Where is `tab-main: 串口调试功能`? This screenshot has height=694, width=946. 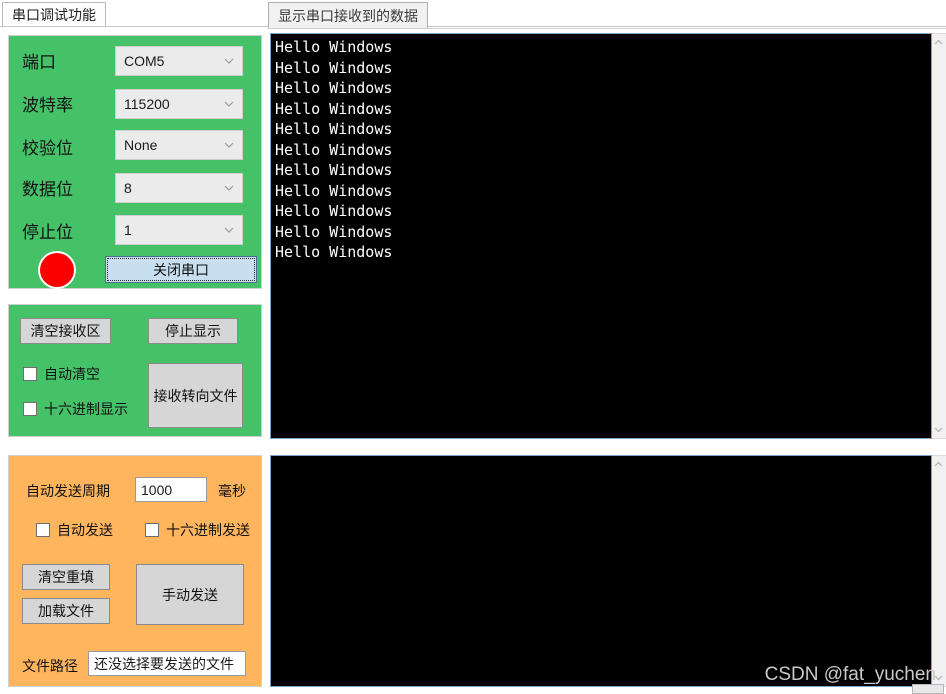
tab-main: 串口调试功能 is located at coordinates (54, 14).